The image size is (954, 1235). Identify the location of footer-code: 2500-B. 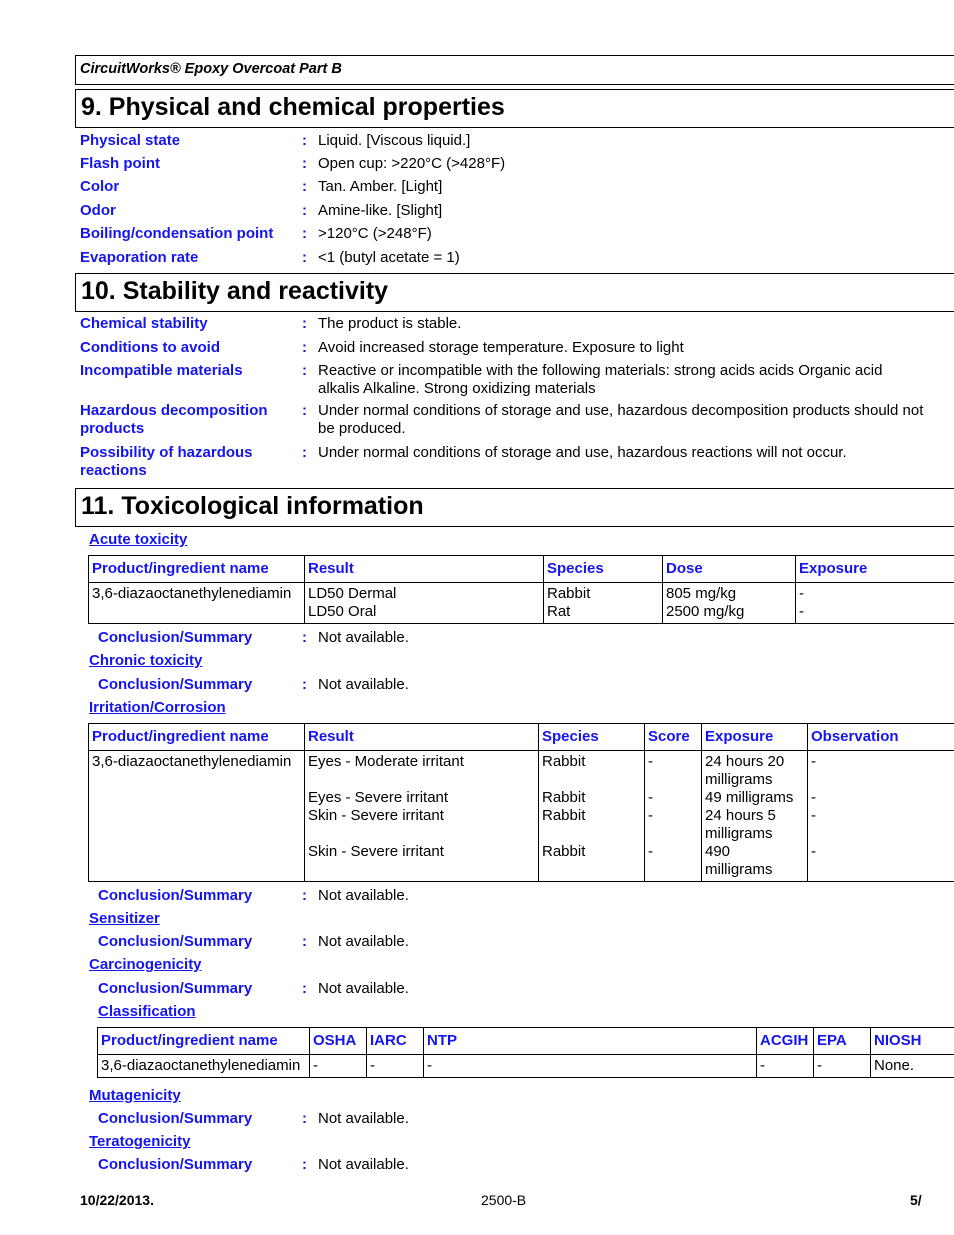
(504, 1200).